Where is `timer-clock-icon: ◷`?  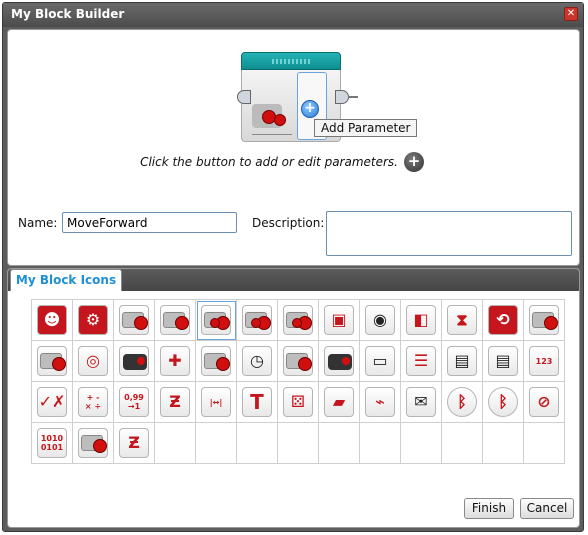
timer-clock-icon: ◷ is located at coordinates (257, 361).